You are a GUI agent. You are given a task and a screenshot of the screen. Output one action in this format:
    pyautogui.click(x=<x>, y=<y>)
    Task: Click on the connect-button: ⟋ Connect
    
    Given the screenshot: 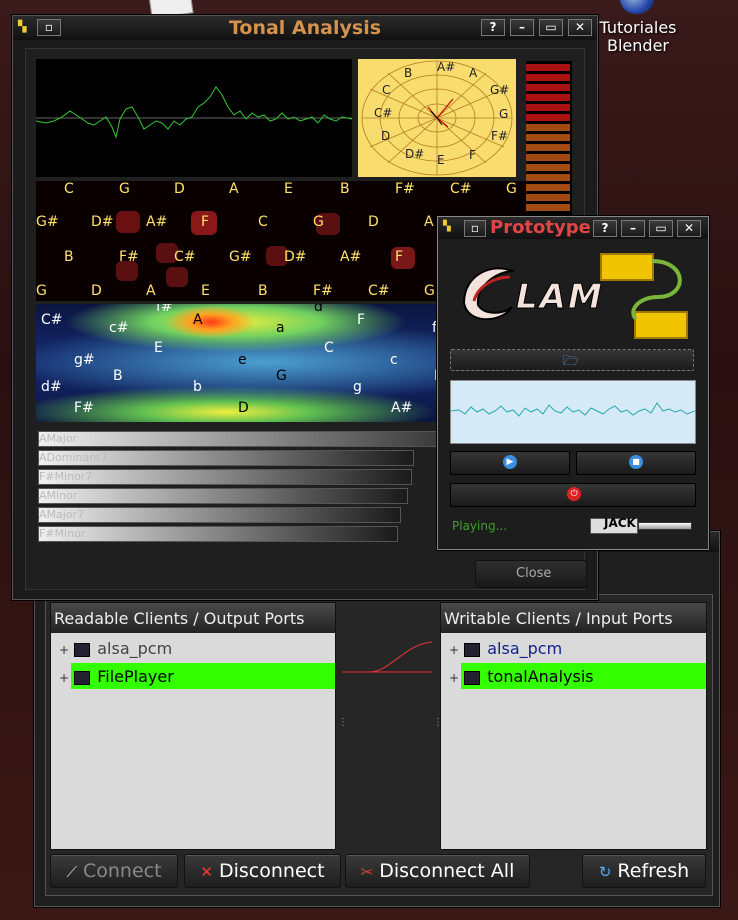 What is the action you would take?
    pyautogui.click(x=114, y=871)
    